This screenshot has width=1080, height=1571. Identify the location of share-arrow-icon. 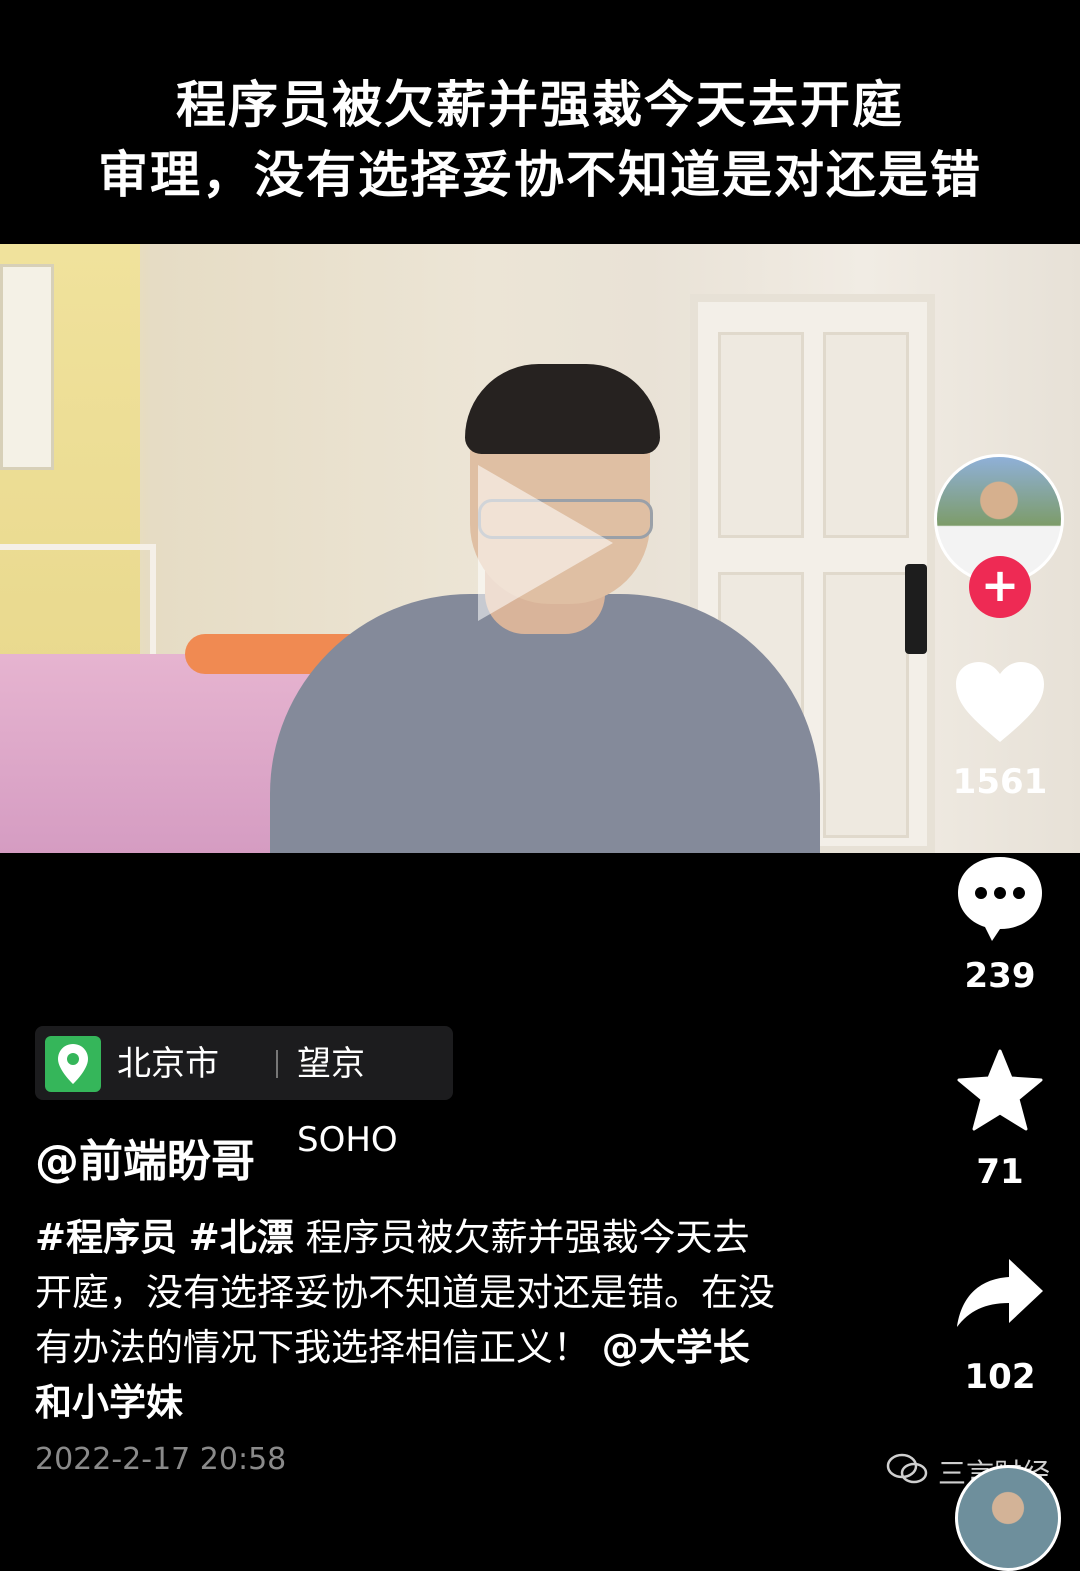
(1000, 1293).